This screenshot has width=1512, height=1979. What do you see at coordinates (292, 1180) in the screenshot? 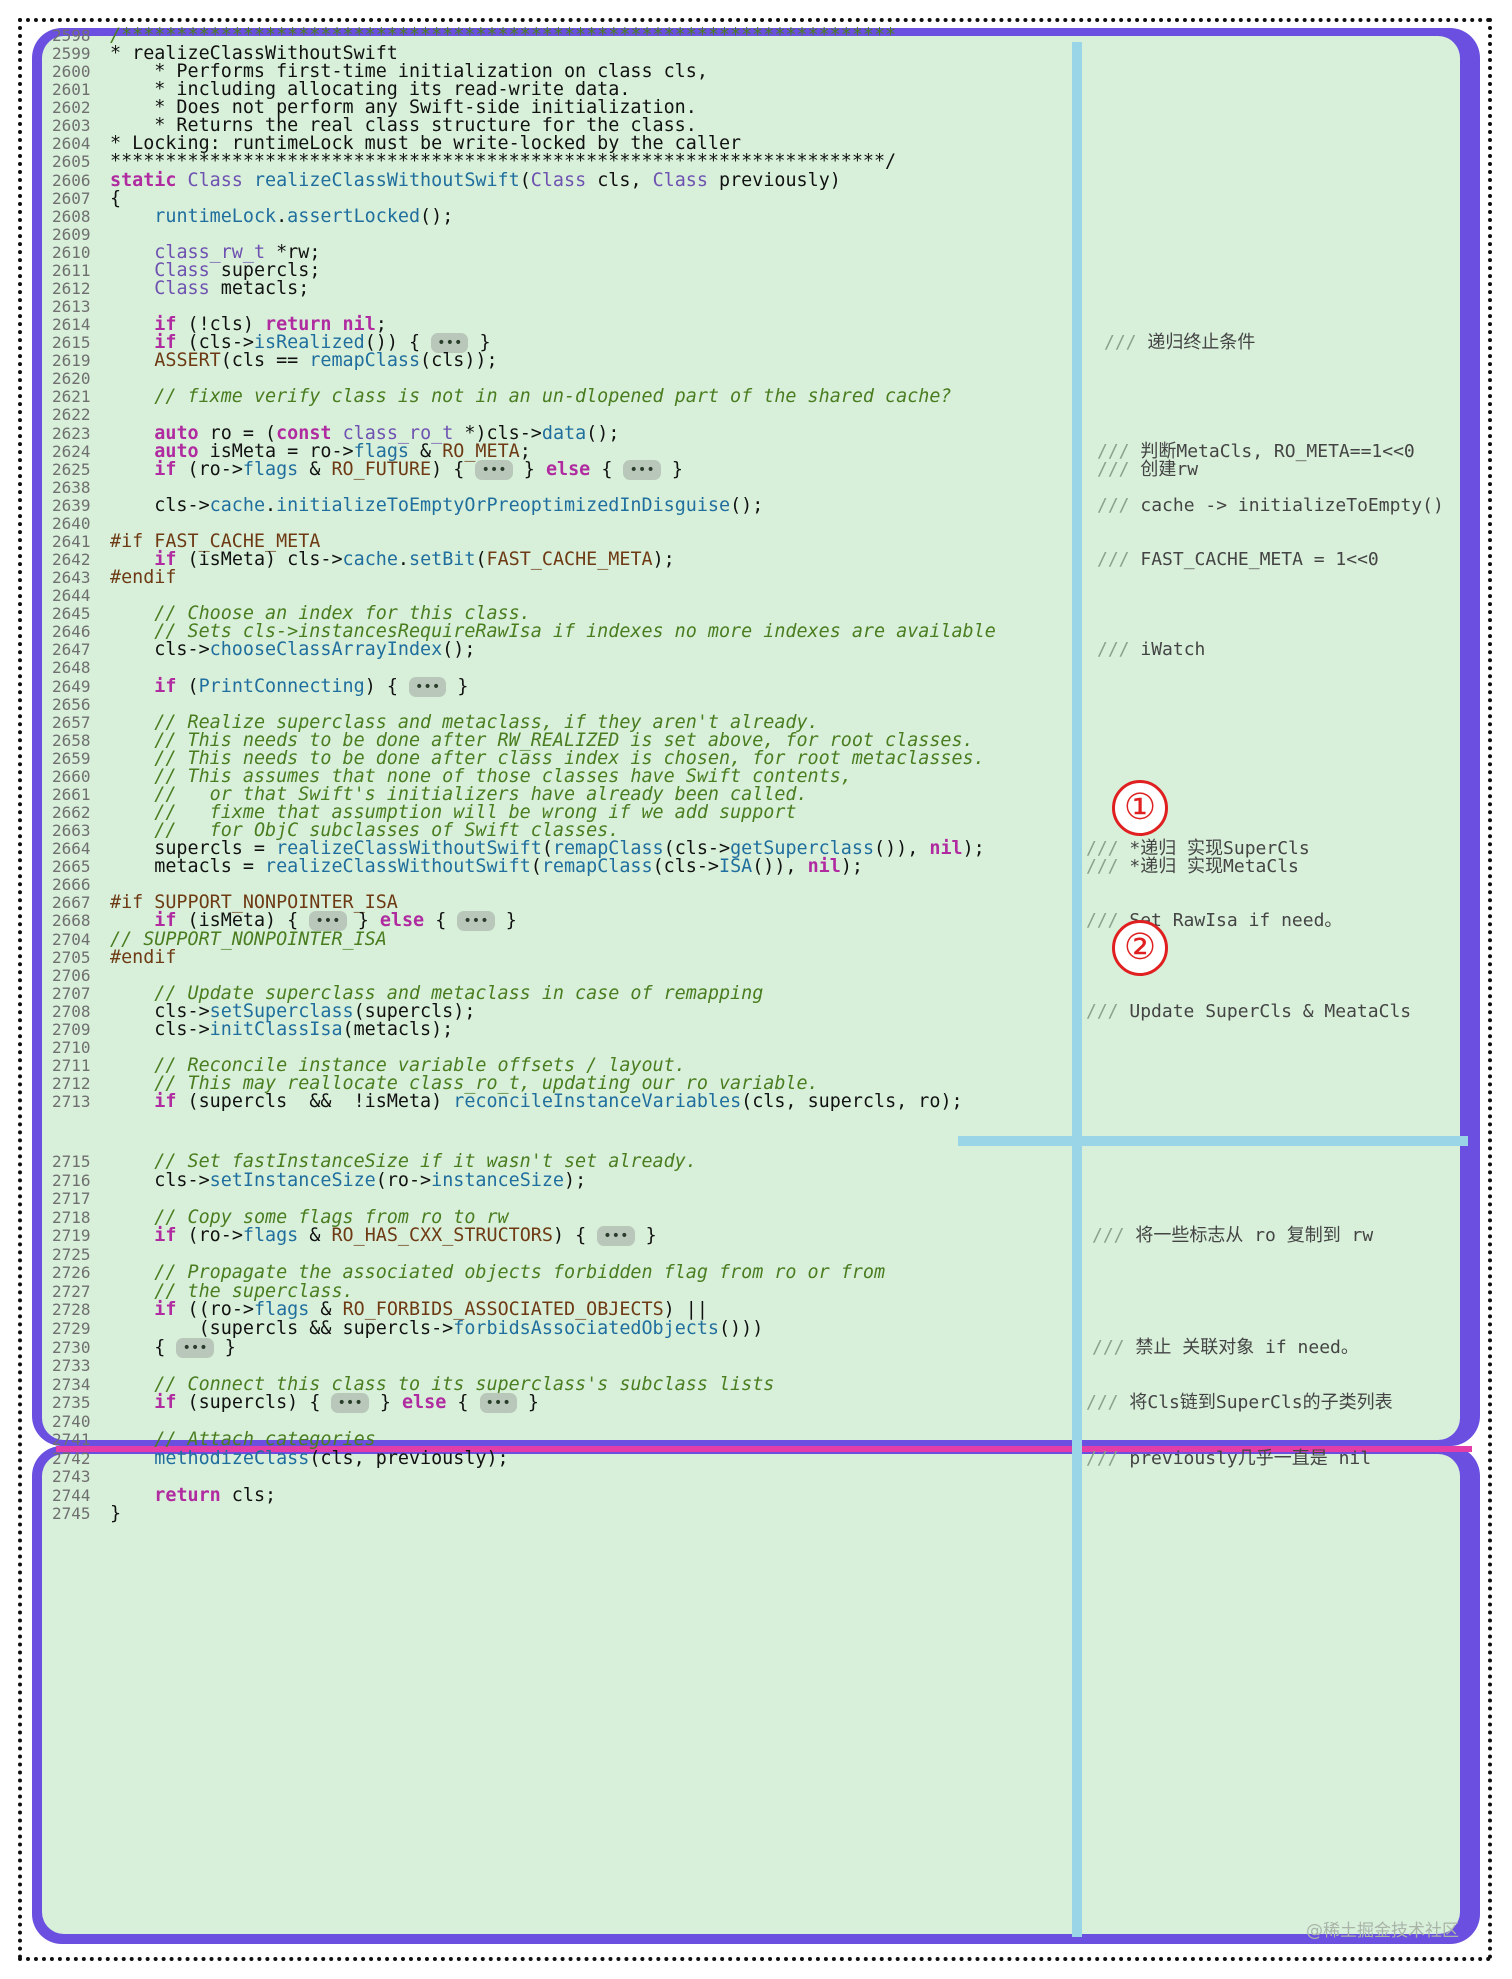
I see `code-token: setInstanceSize` at bounding box center [292, 1180].